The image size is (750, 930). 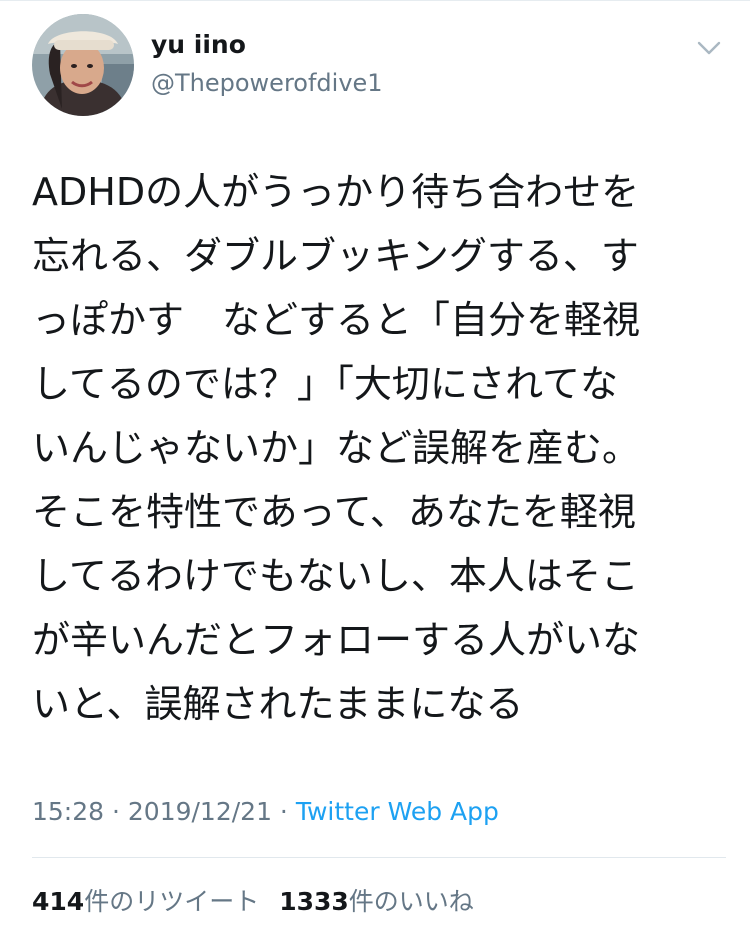 What do you see at coordinates (336, 320) in the screenshot?
I see `tweet-line: っぽかす などすると「自分を軽視` at bounding box center [336, 320].